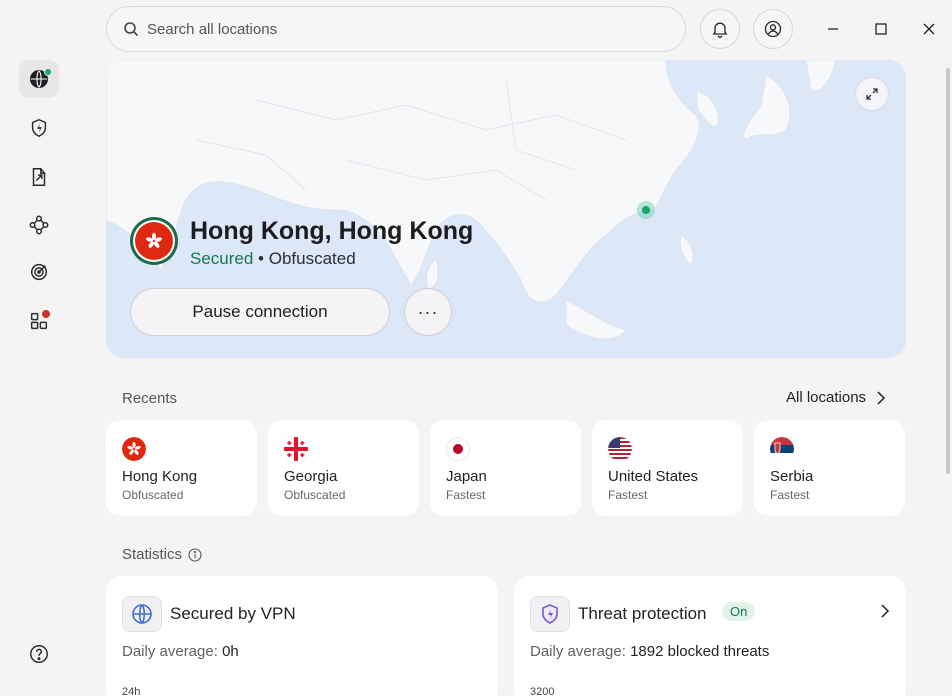 Image resolution: width=952 pixels, height=696 pixels. I want to click on search-bar, so click(396, 29).